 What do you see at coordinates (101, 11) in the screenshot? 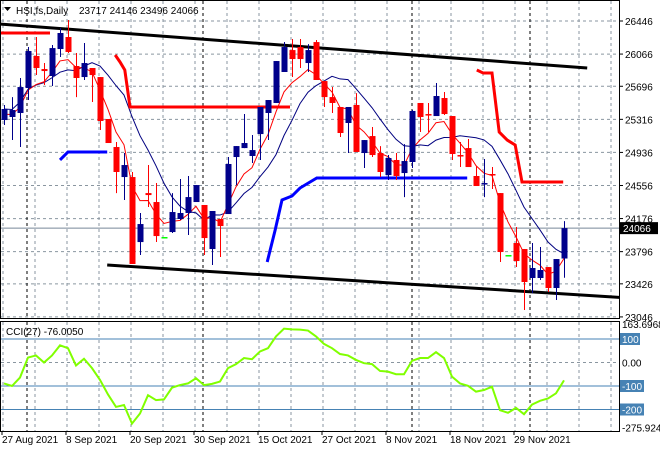
I see `chart-header: HSI,fs,Daily 23717 24146 23496 24066` at bounding box center [101, 11].